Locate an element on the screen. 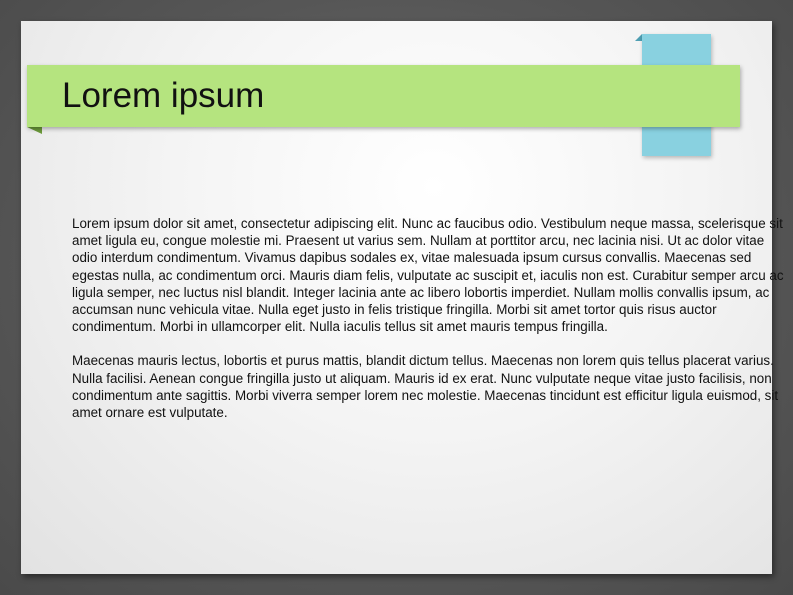  title-bar: Lorem ipsum is located at coordinates (383, 96).